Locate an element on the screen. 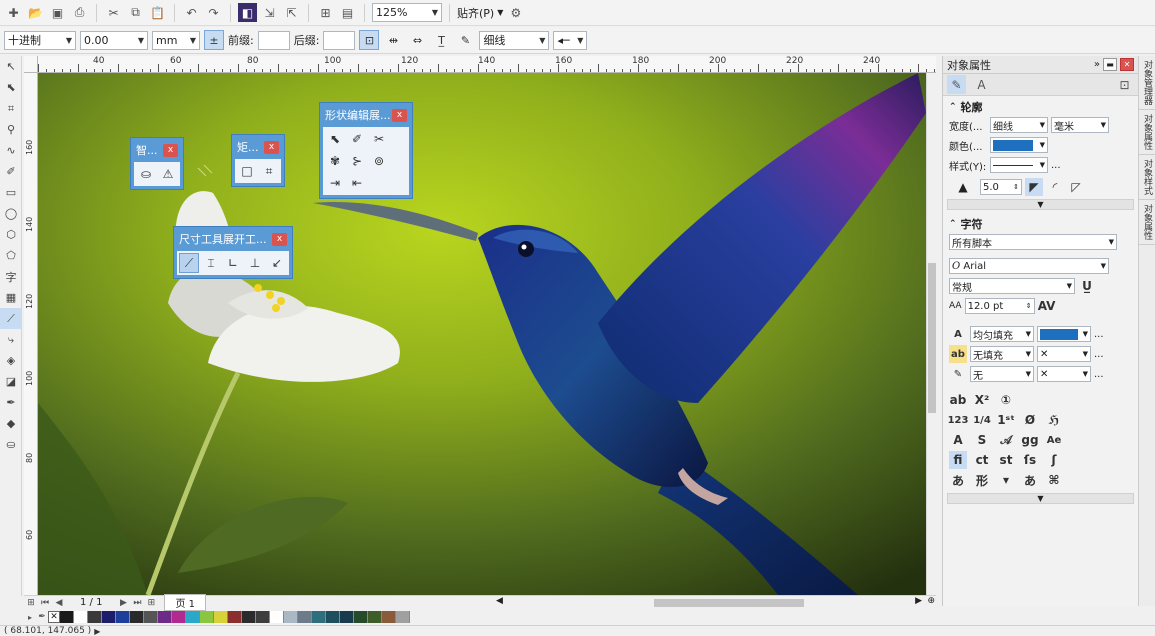 The height and width of the screenshot is (636, 1155). ellipse-tool-icon: ◯ is located at coordinates (11, 213).